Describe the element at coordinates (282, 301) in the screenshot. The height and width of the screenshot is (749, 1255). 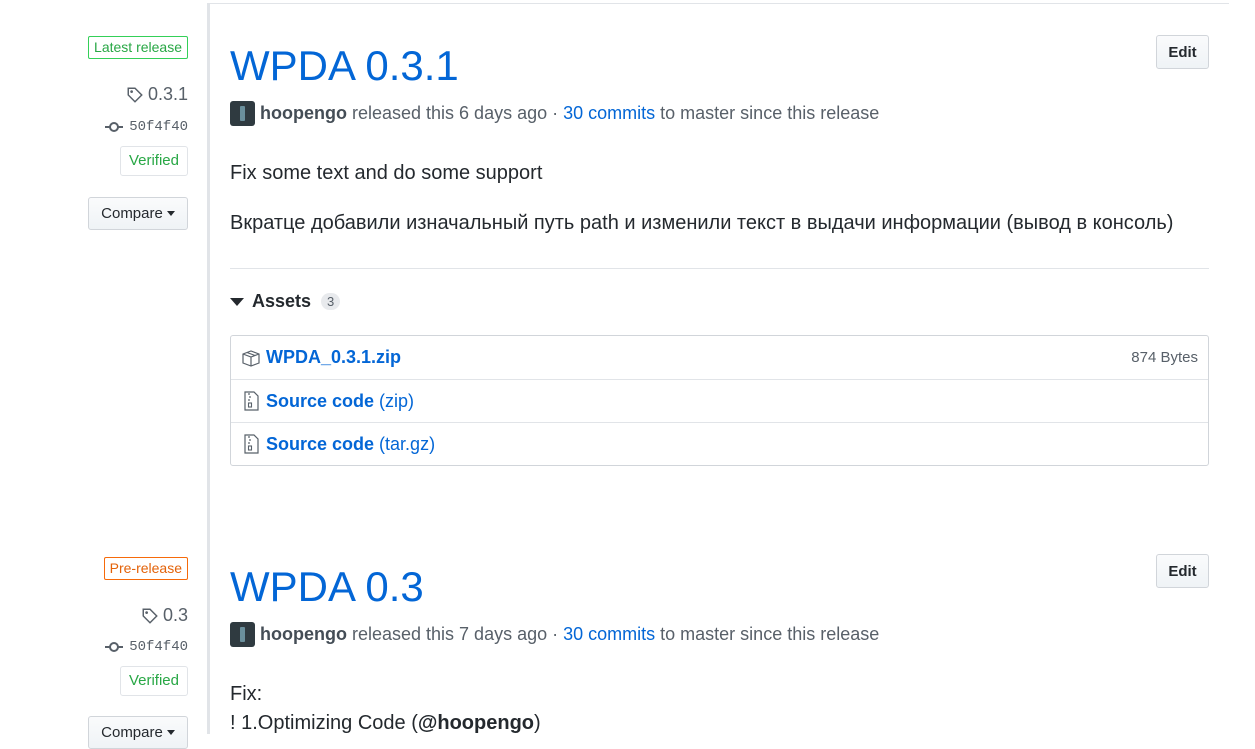
I see `assets-label: Assets` at that location.